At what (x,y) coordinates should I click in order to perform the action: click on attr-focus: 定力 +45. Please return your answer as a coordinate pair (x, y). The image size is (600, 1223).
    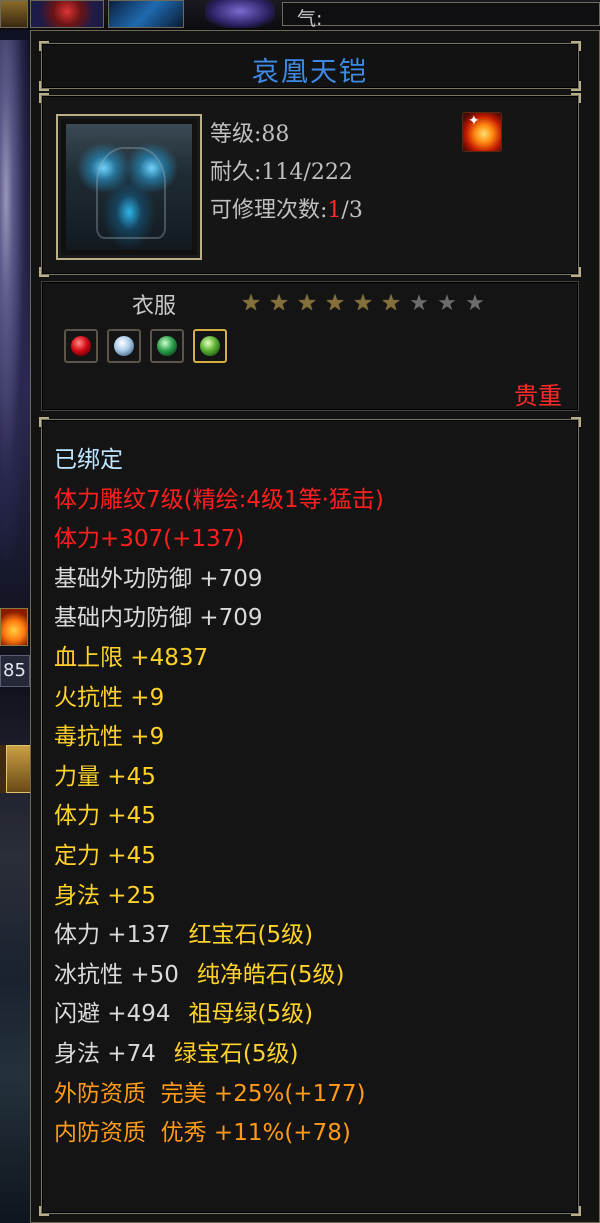
    Looking at the image, I should click on (105, 855).